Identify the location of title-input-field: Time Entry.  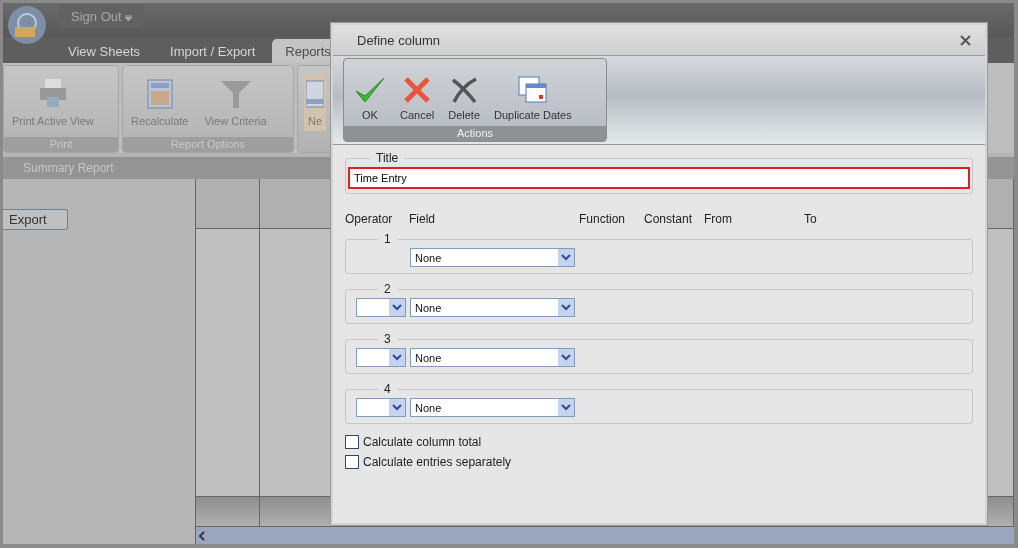
(659, 178).